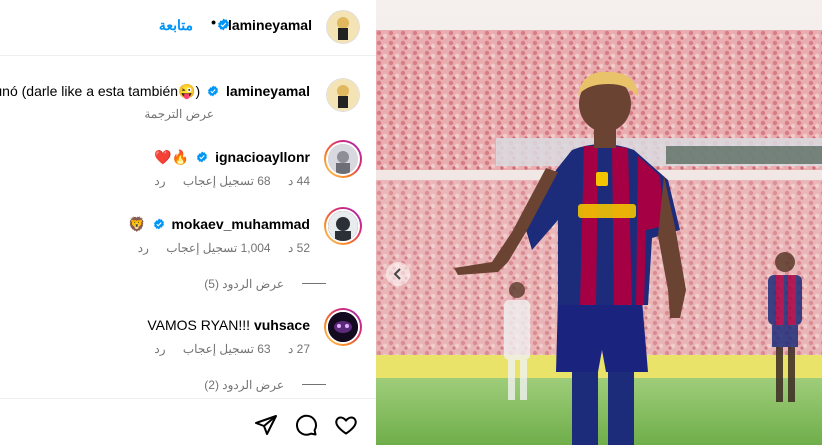  What do you see at coordinates (298, 349) in the screenshot?
I see `comment-time: 27 د` at bounding box center [298, 349].